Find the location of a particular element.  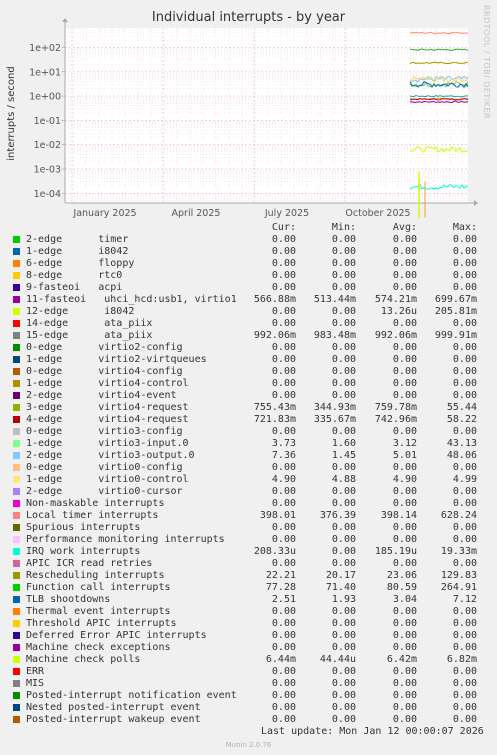

legend-label: APIC ICR read retries is located at coordinates (89, 563).